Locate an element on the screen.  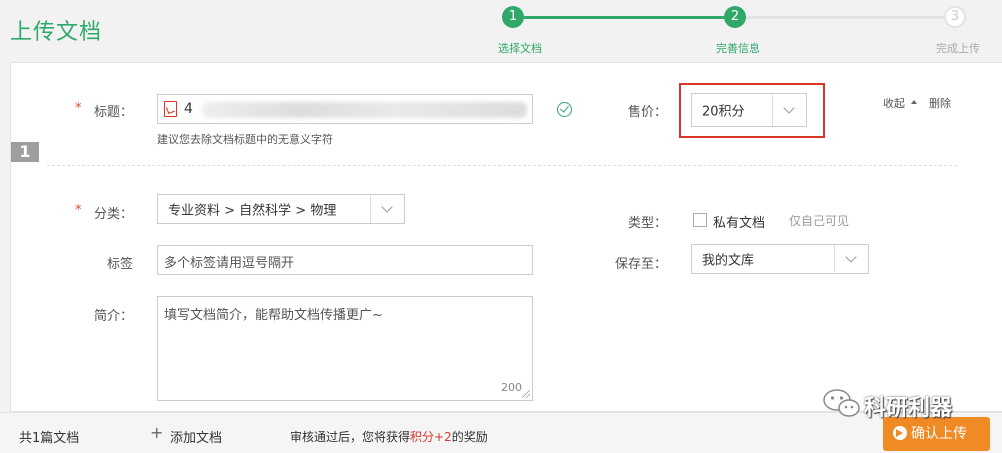
save-to-label: 保存至： is located at coordinates (640, 264).